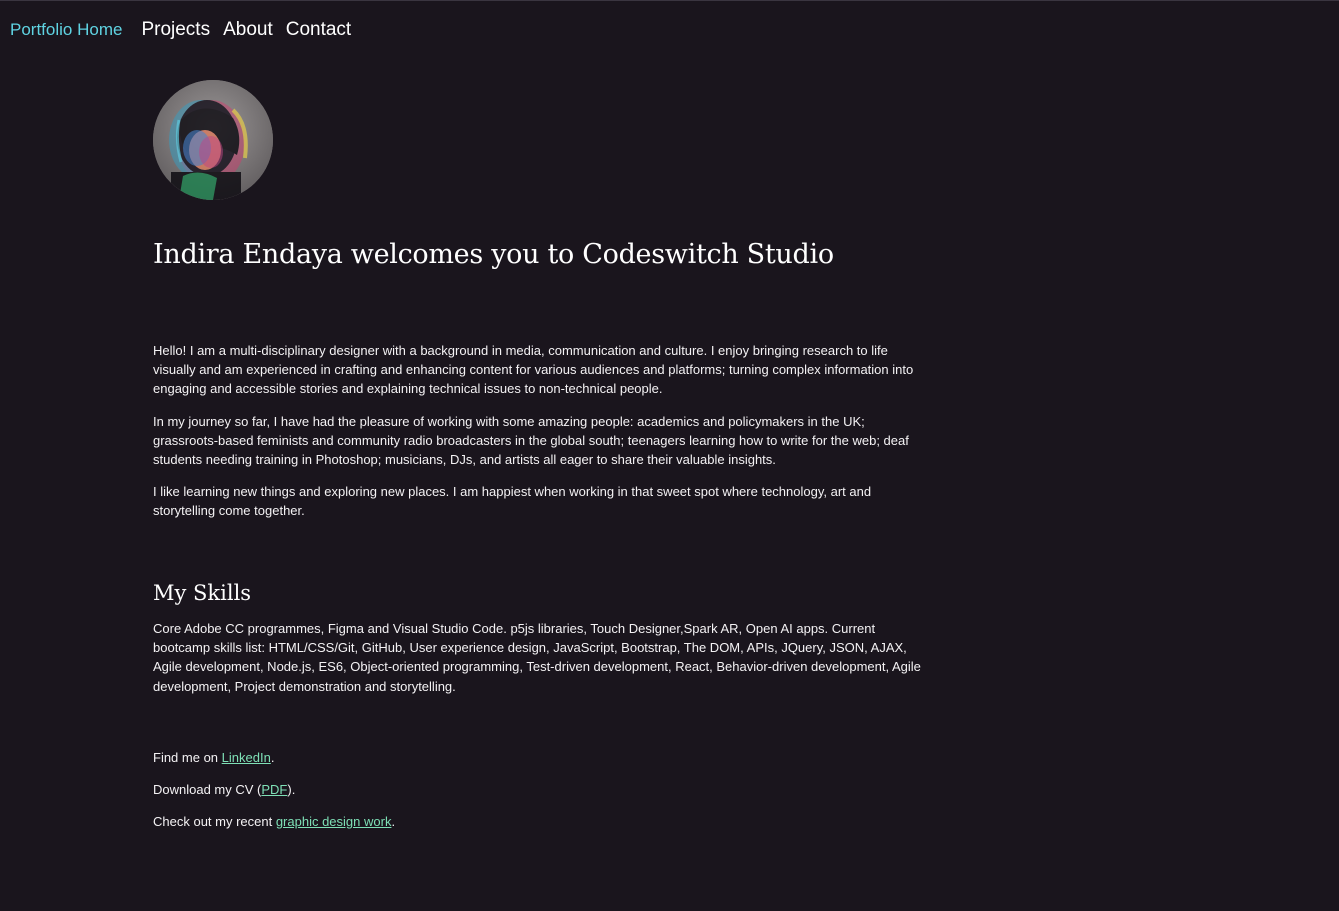  Describe the element at coordinates (248, 30) in the screenshot. I see `nav-about-link: About` at that location.